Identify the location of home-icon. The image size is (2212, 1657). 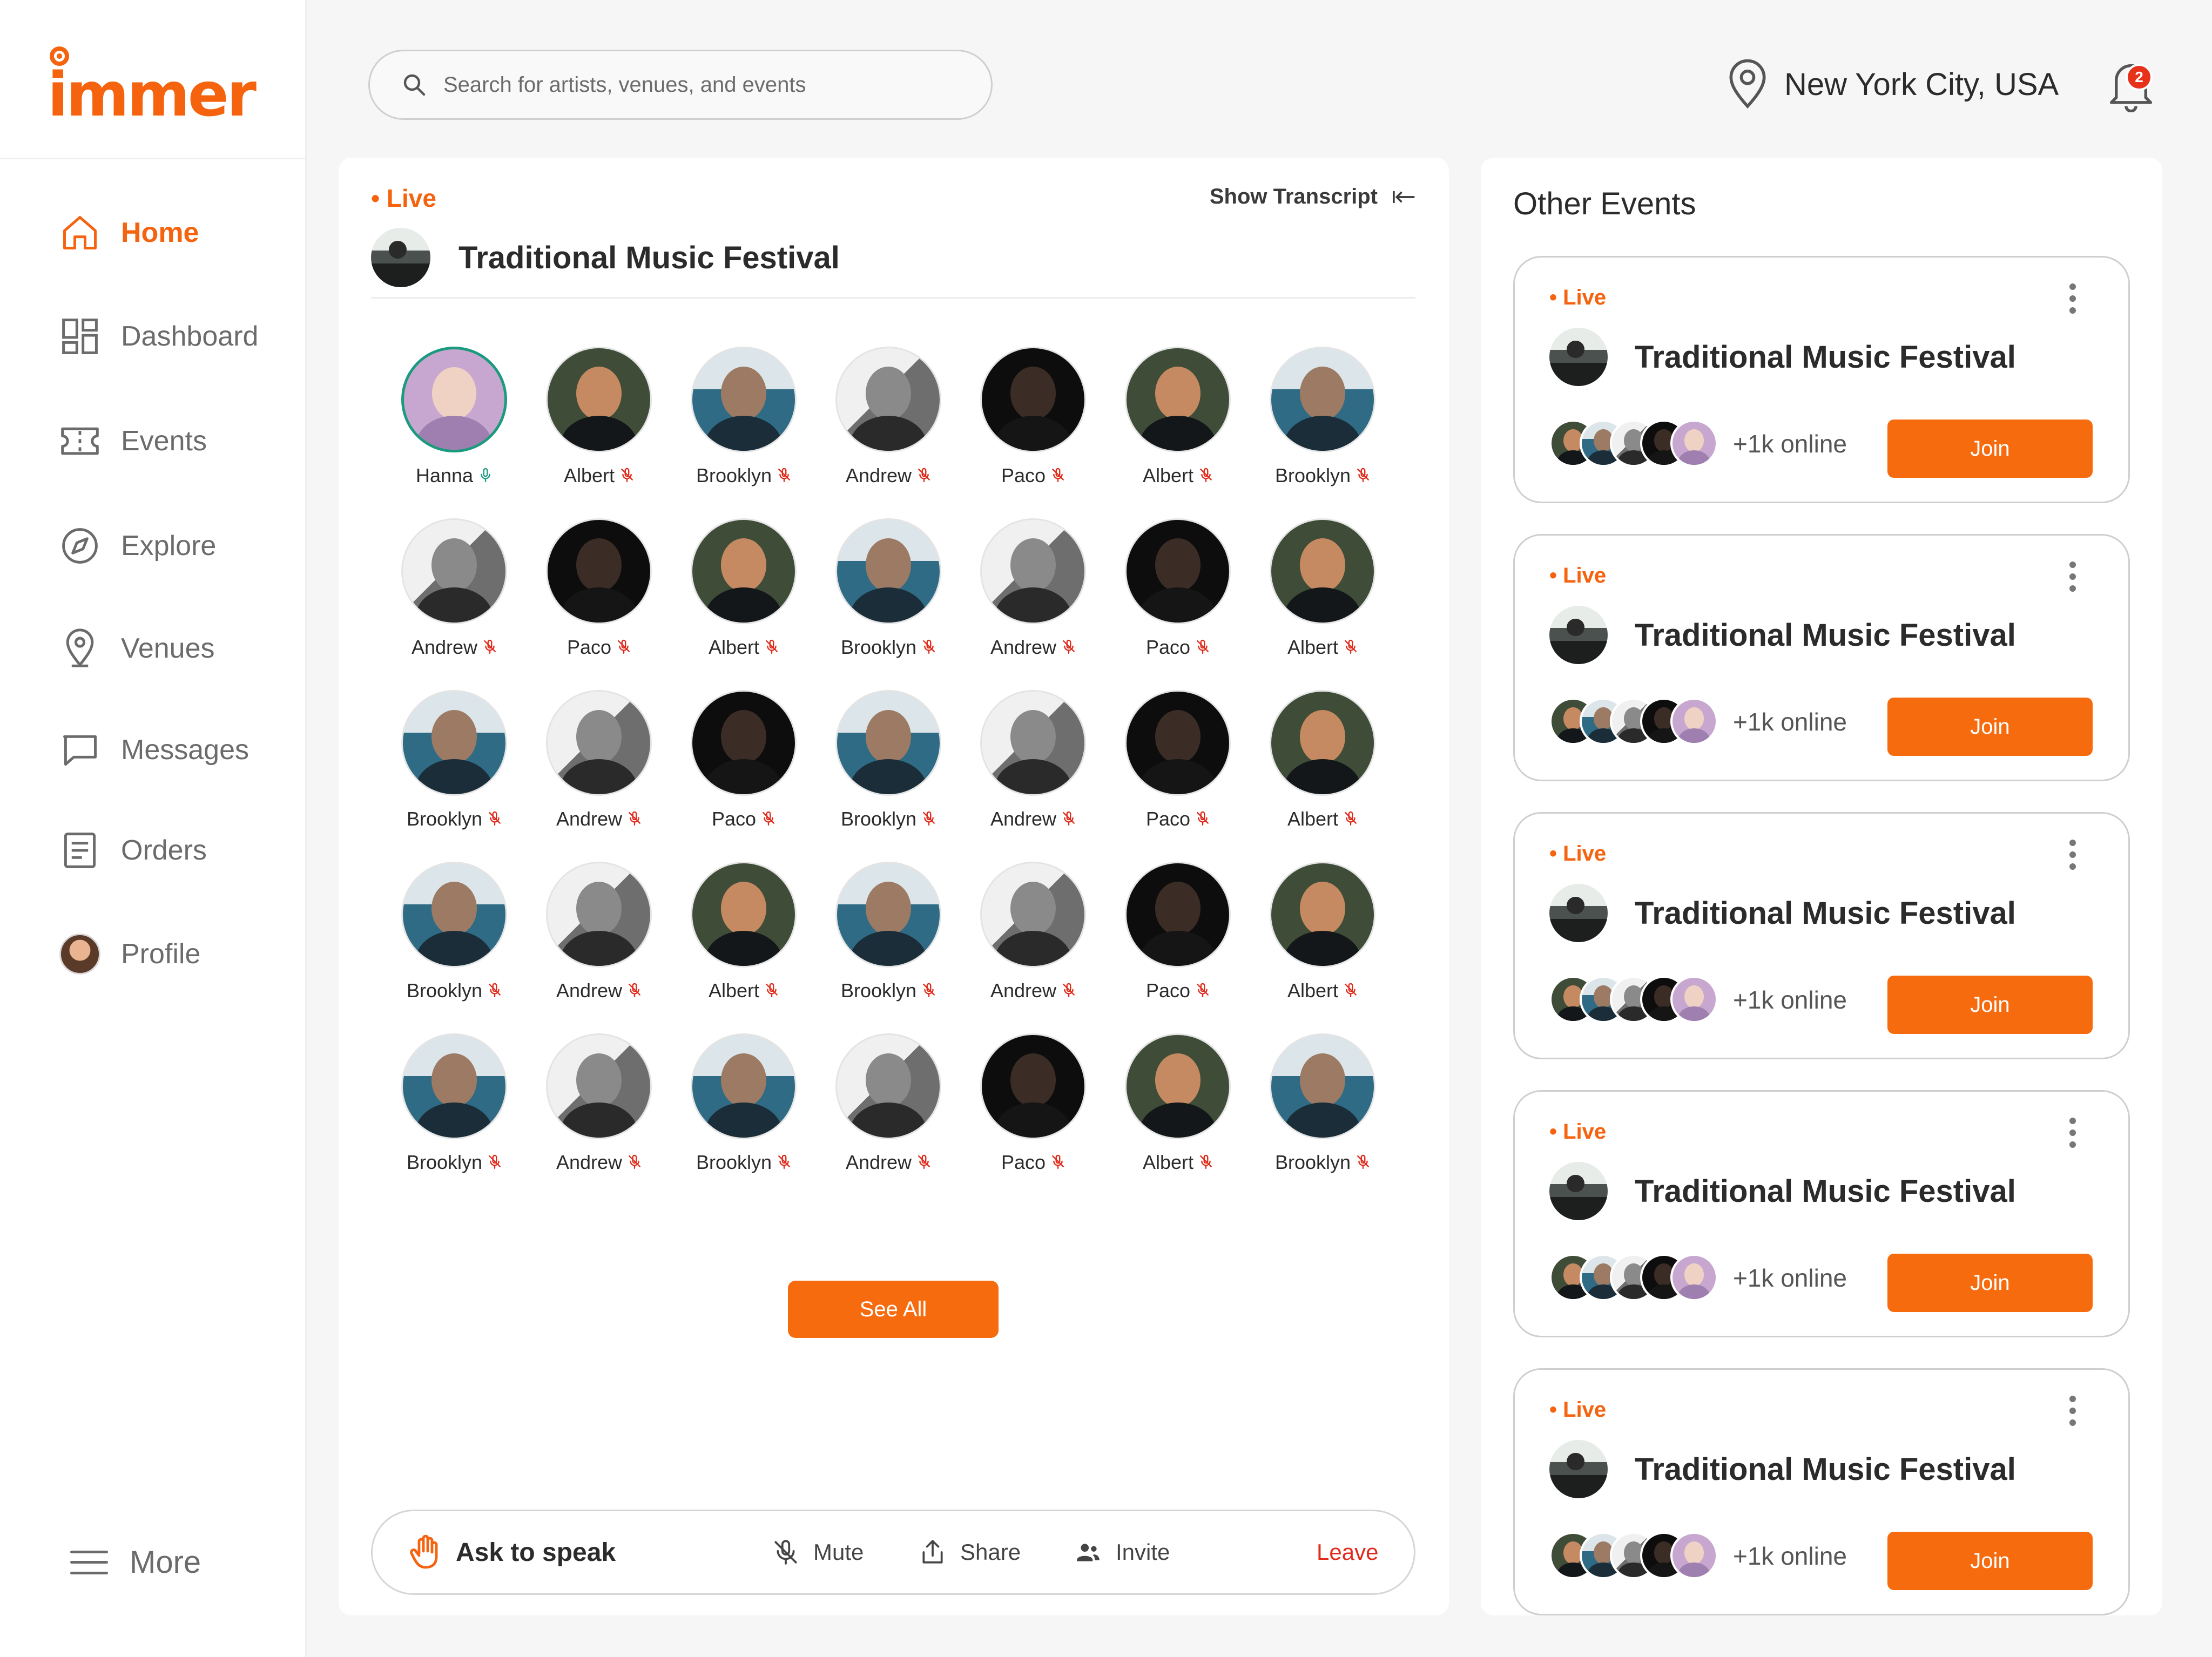
(80, 233).